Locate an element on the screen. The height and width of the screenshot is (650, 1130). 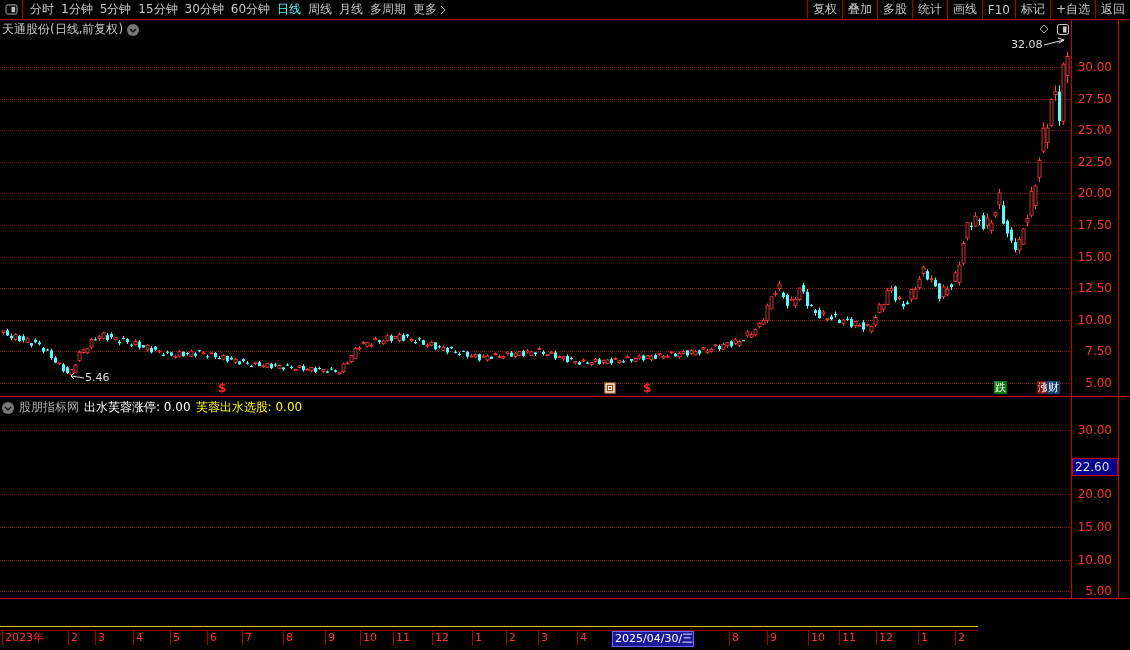
stock-title: 天通股份(日线,前复权) is located at coordinates (63, 29).